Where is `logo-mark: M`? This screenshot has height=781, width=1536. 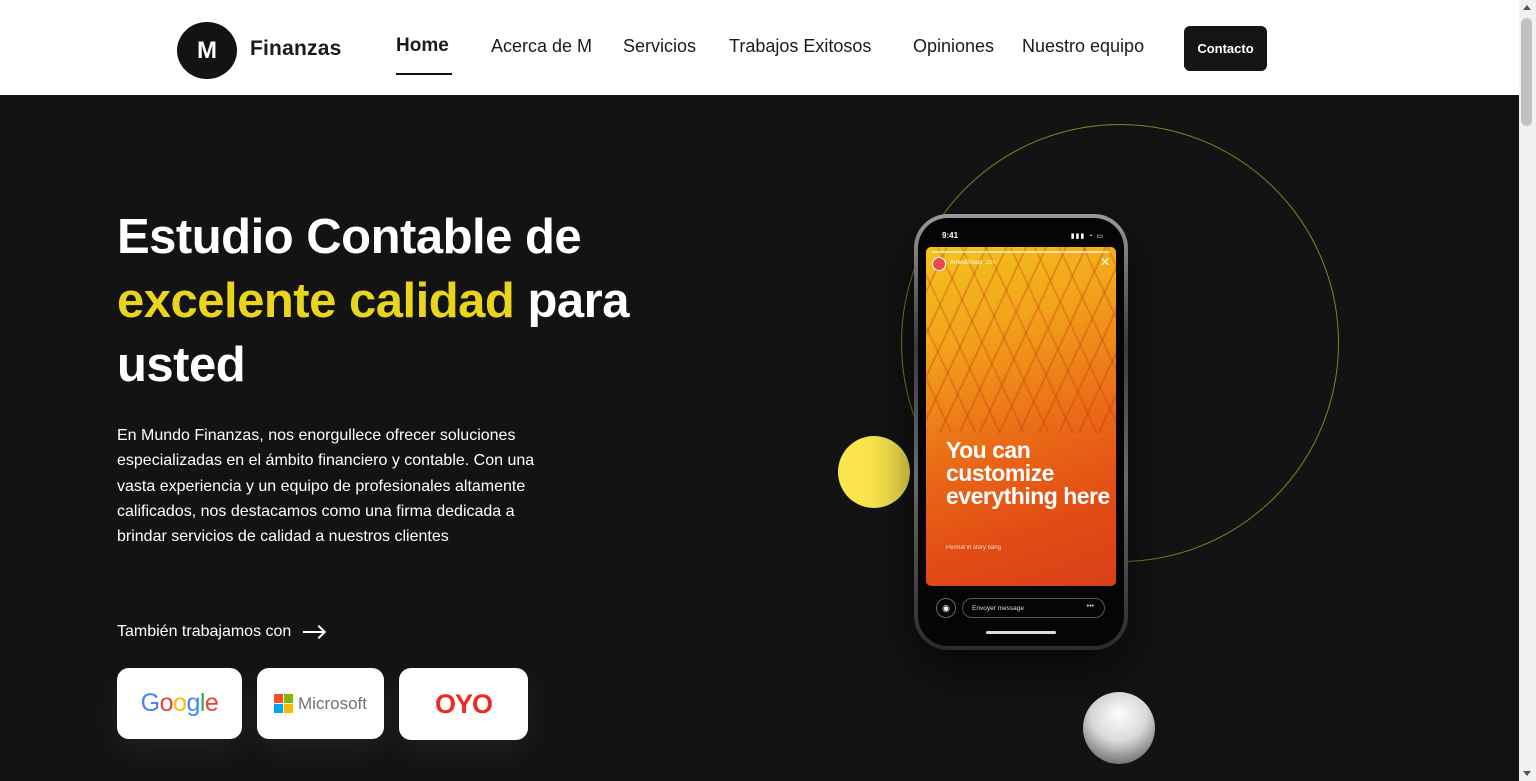 logo-mark: M is located at coordinates (207, 50).